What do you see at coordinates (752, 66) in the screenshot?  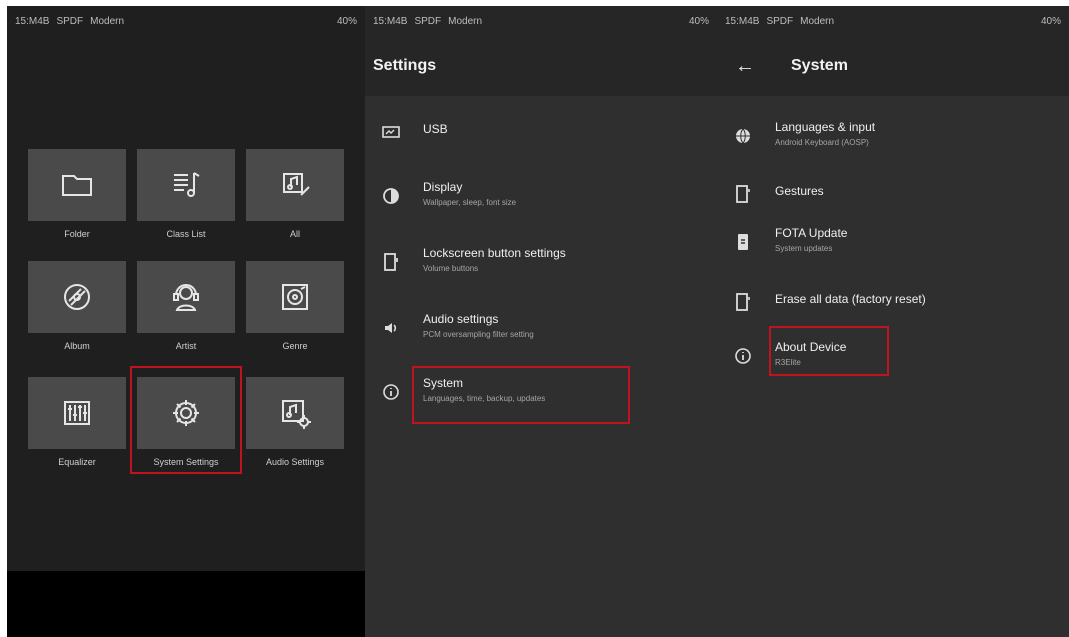 I see `back-arrow-icon: ←` at bounding box center [752, 66].